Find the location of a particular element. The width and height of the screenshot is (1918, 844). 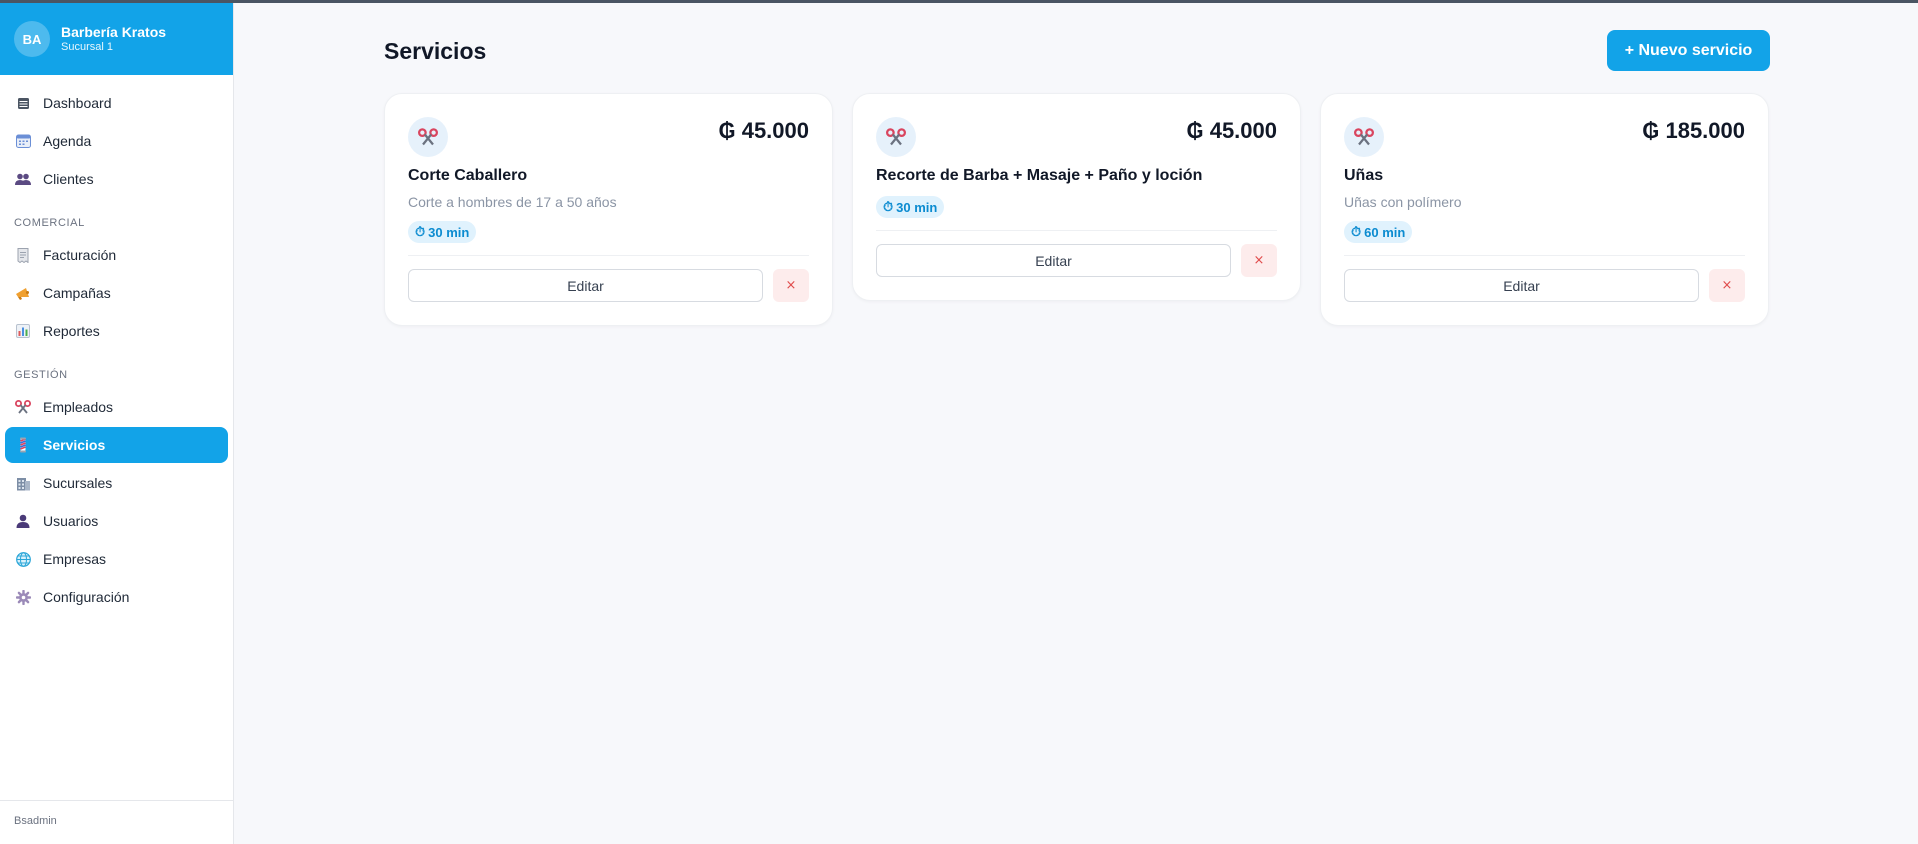

sidebar-item-label: Usuarios is located at coordinates (71, 521).